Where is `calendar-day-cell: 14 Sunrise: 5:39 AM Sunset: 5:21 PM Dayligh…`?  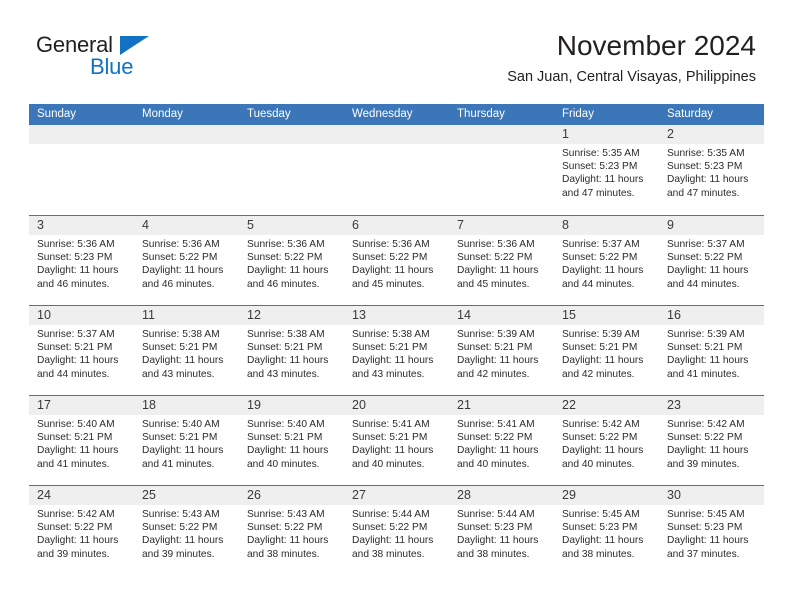
calendar-day-cell: 14 Sunrise: 5:39 AM Sunset: 5:21 PM Dayligh… is located at coordinates (501, 350).